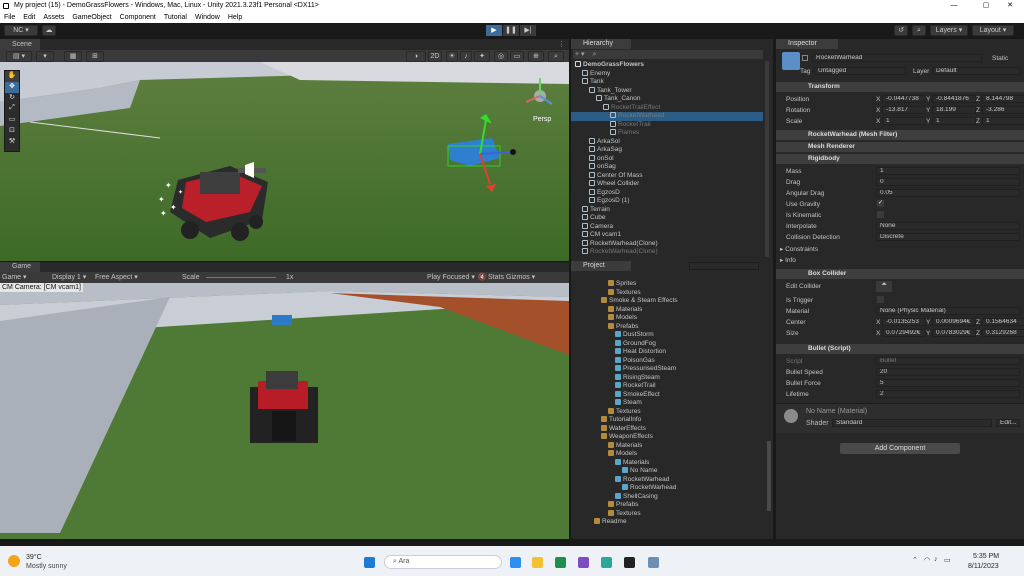 This screenshot has width=1024, height=576. I want to click on file-explorer-icon, so click(537, 562).